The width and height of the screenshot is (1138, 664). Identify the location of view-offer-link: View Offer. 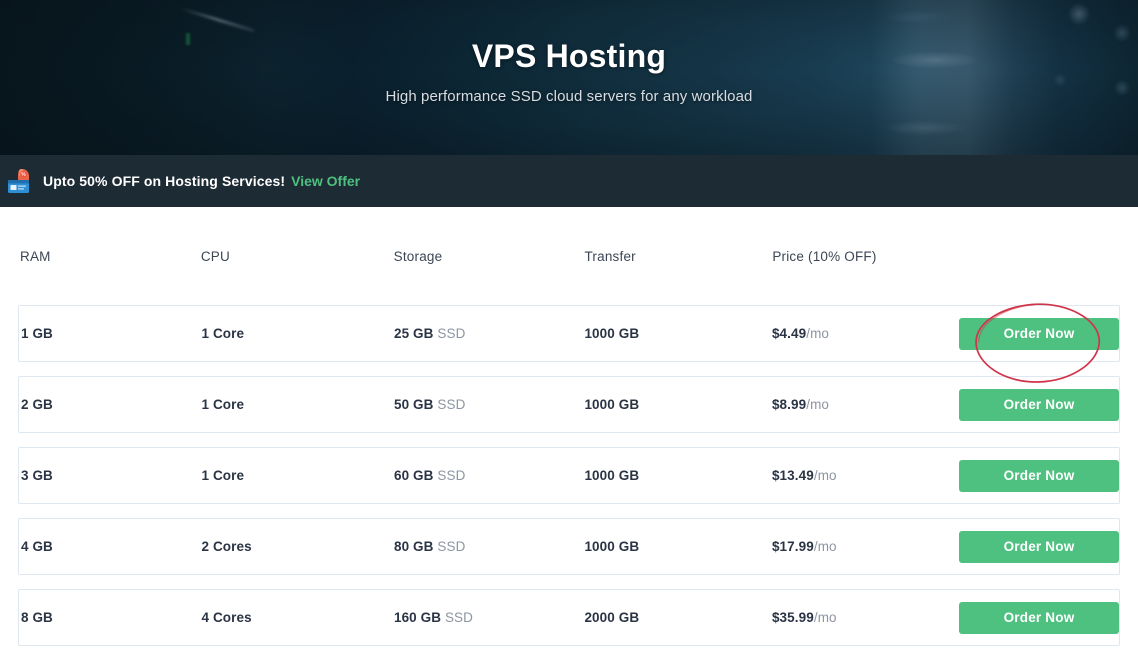
(325, 181).